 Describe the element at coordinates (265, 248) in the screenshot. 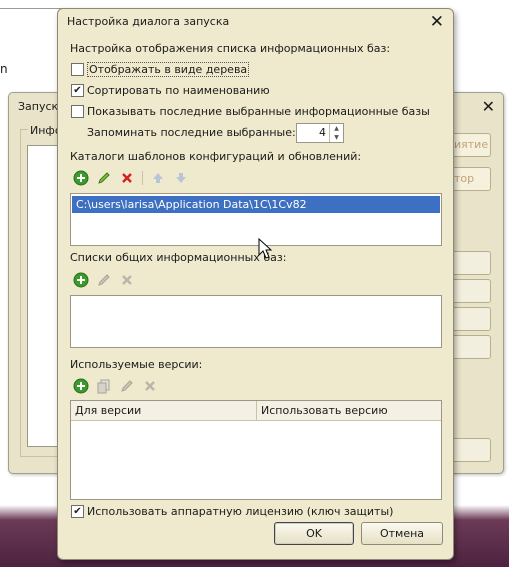

I see `mouse-pointer-icon` at that location.